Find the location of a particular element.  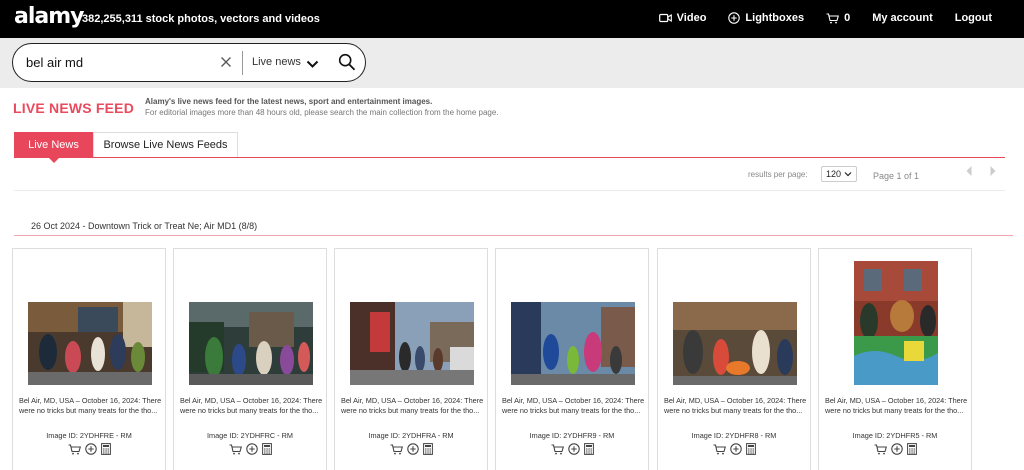

search-box: bel air md Live news is located at coordinates (189, 62).